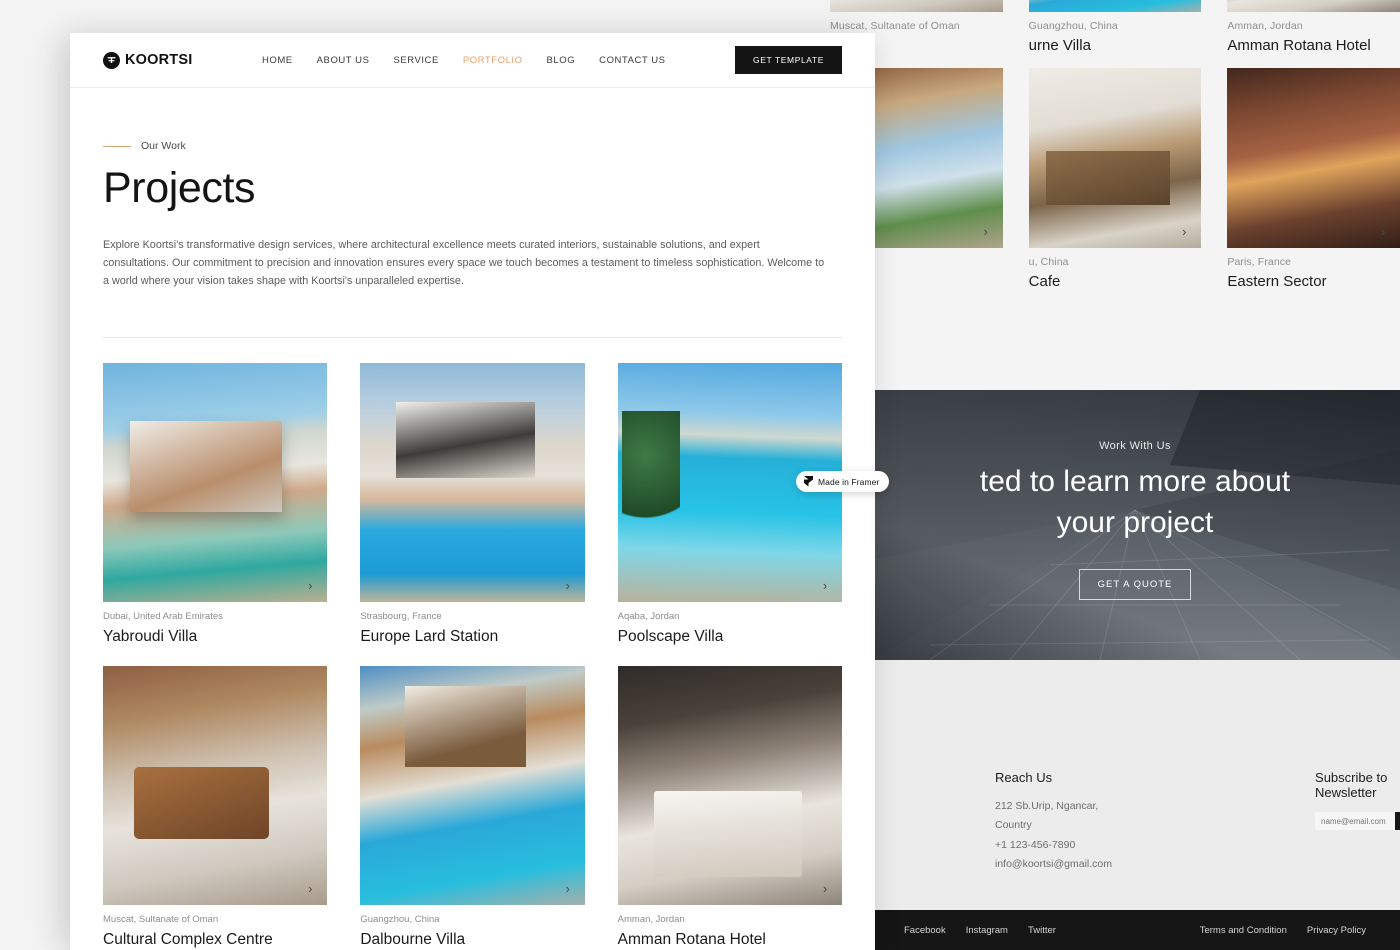 This screenshot has height=950, width=1400. I want to click on get-a-quote-button: GET A QUOTE, so click(1135, 584).